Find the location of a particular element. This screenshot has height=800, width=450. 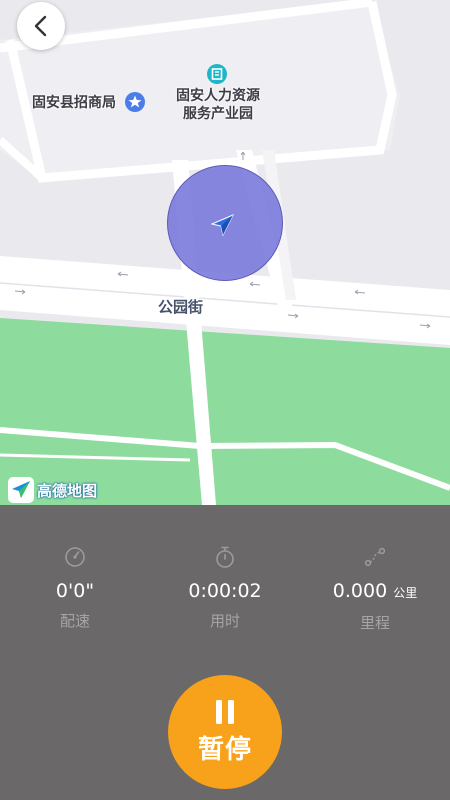

pace-label: 配速 is located at coordinates (74, 621).